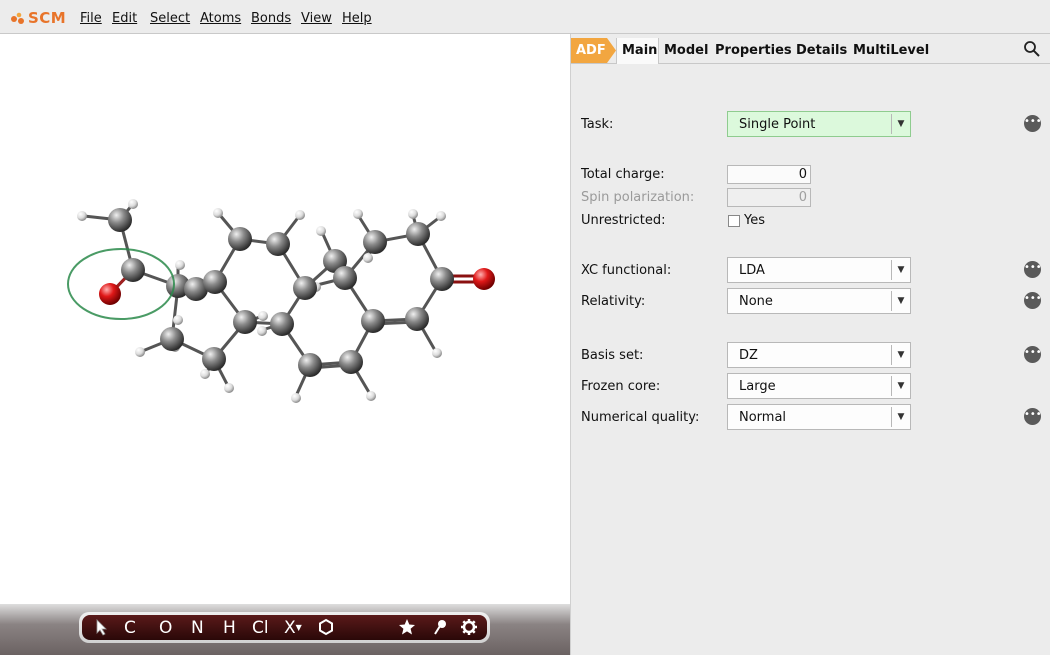 Image resolution: width=1050 pixels, height=655 pixels. I want to click on basis-set-more-button: •••, so click(1033, 354).